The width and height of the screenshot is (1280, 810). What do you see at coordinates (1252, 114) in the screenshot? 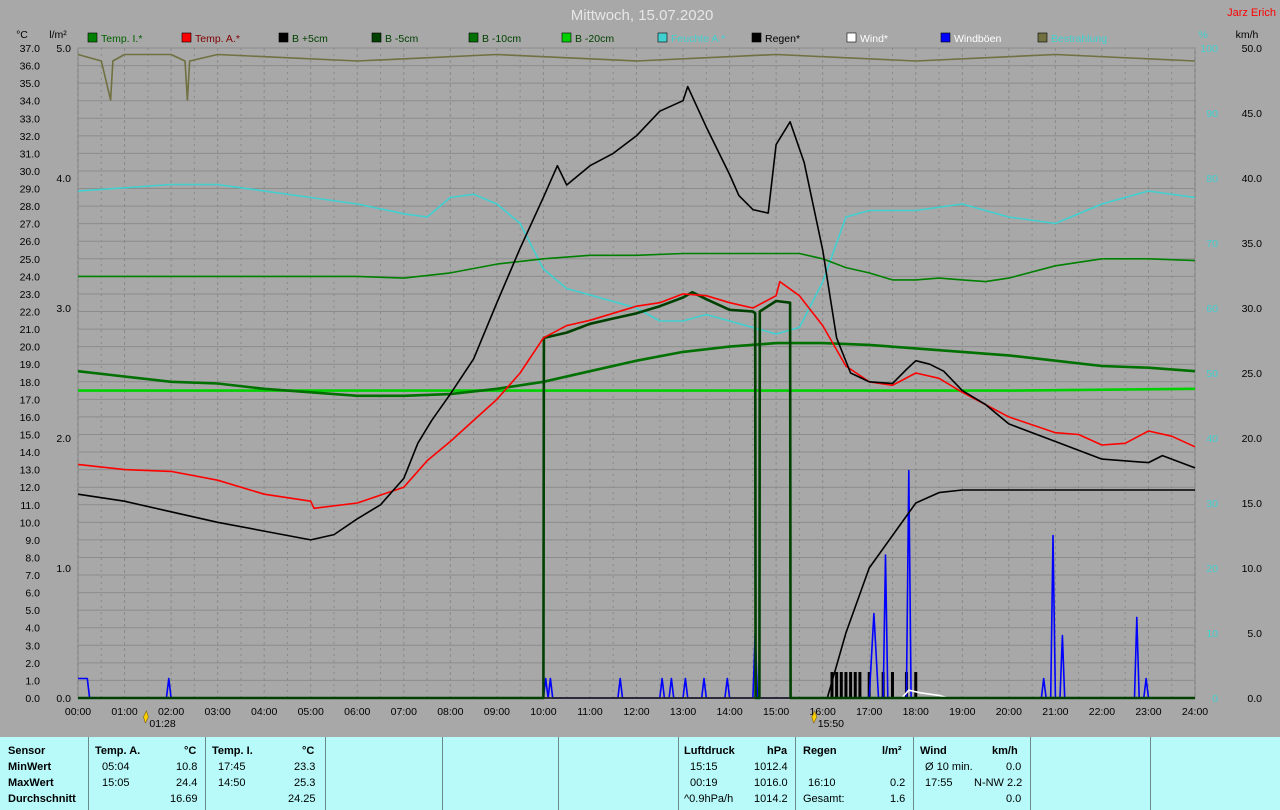
I see `wind-tick-label: 45.0` at bounding box center [1252, 114].